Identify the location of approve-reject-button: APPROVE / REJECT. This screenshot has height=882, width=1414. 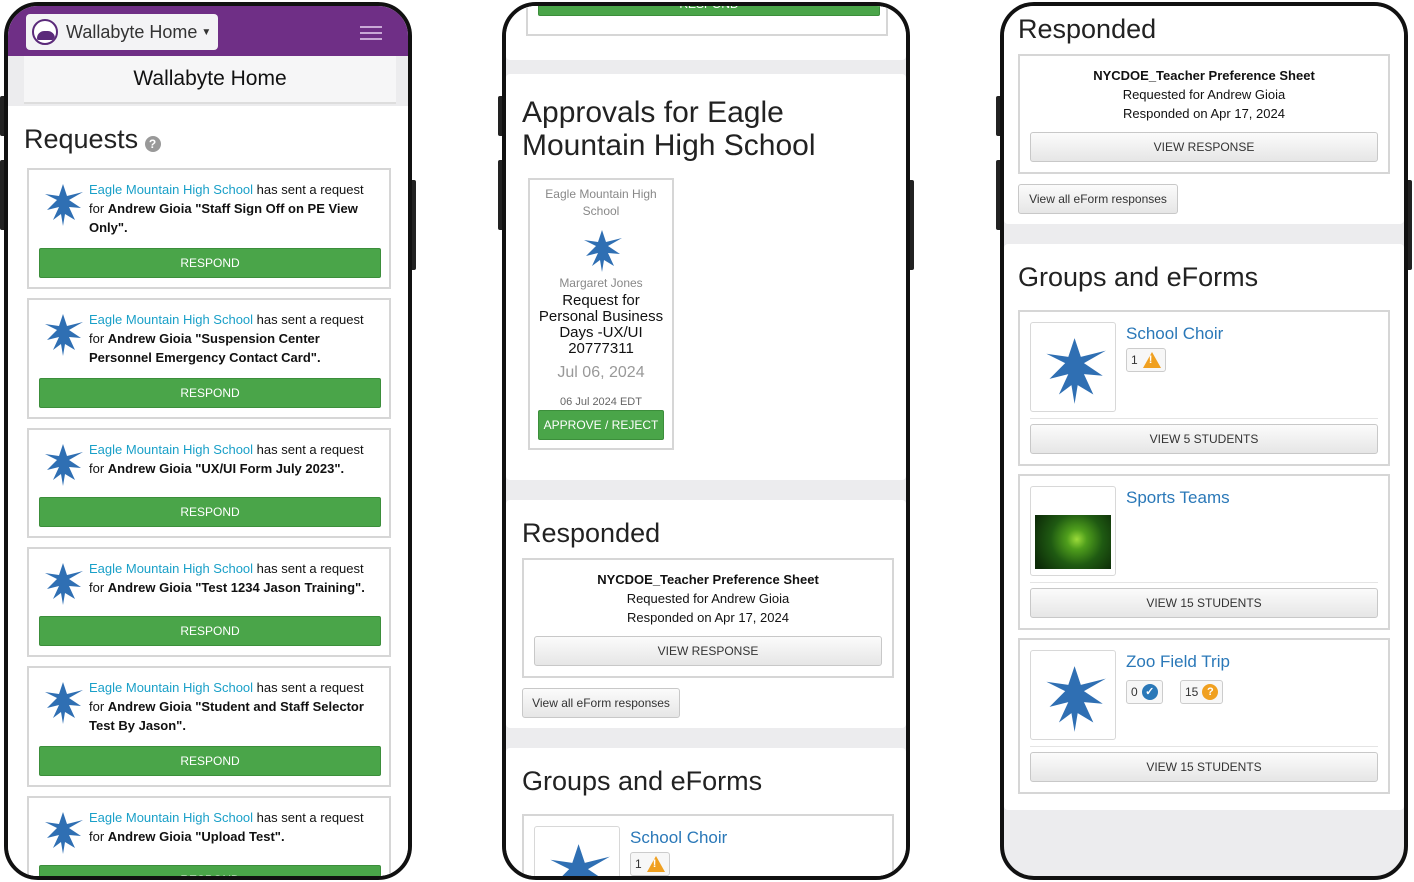
(601, 425).